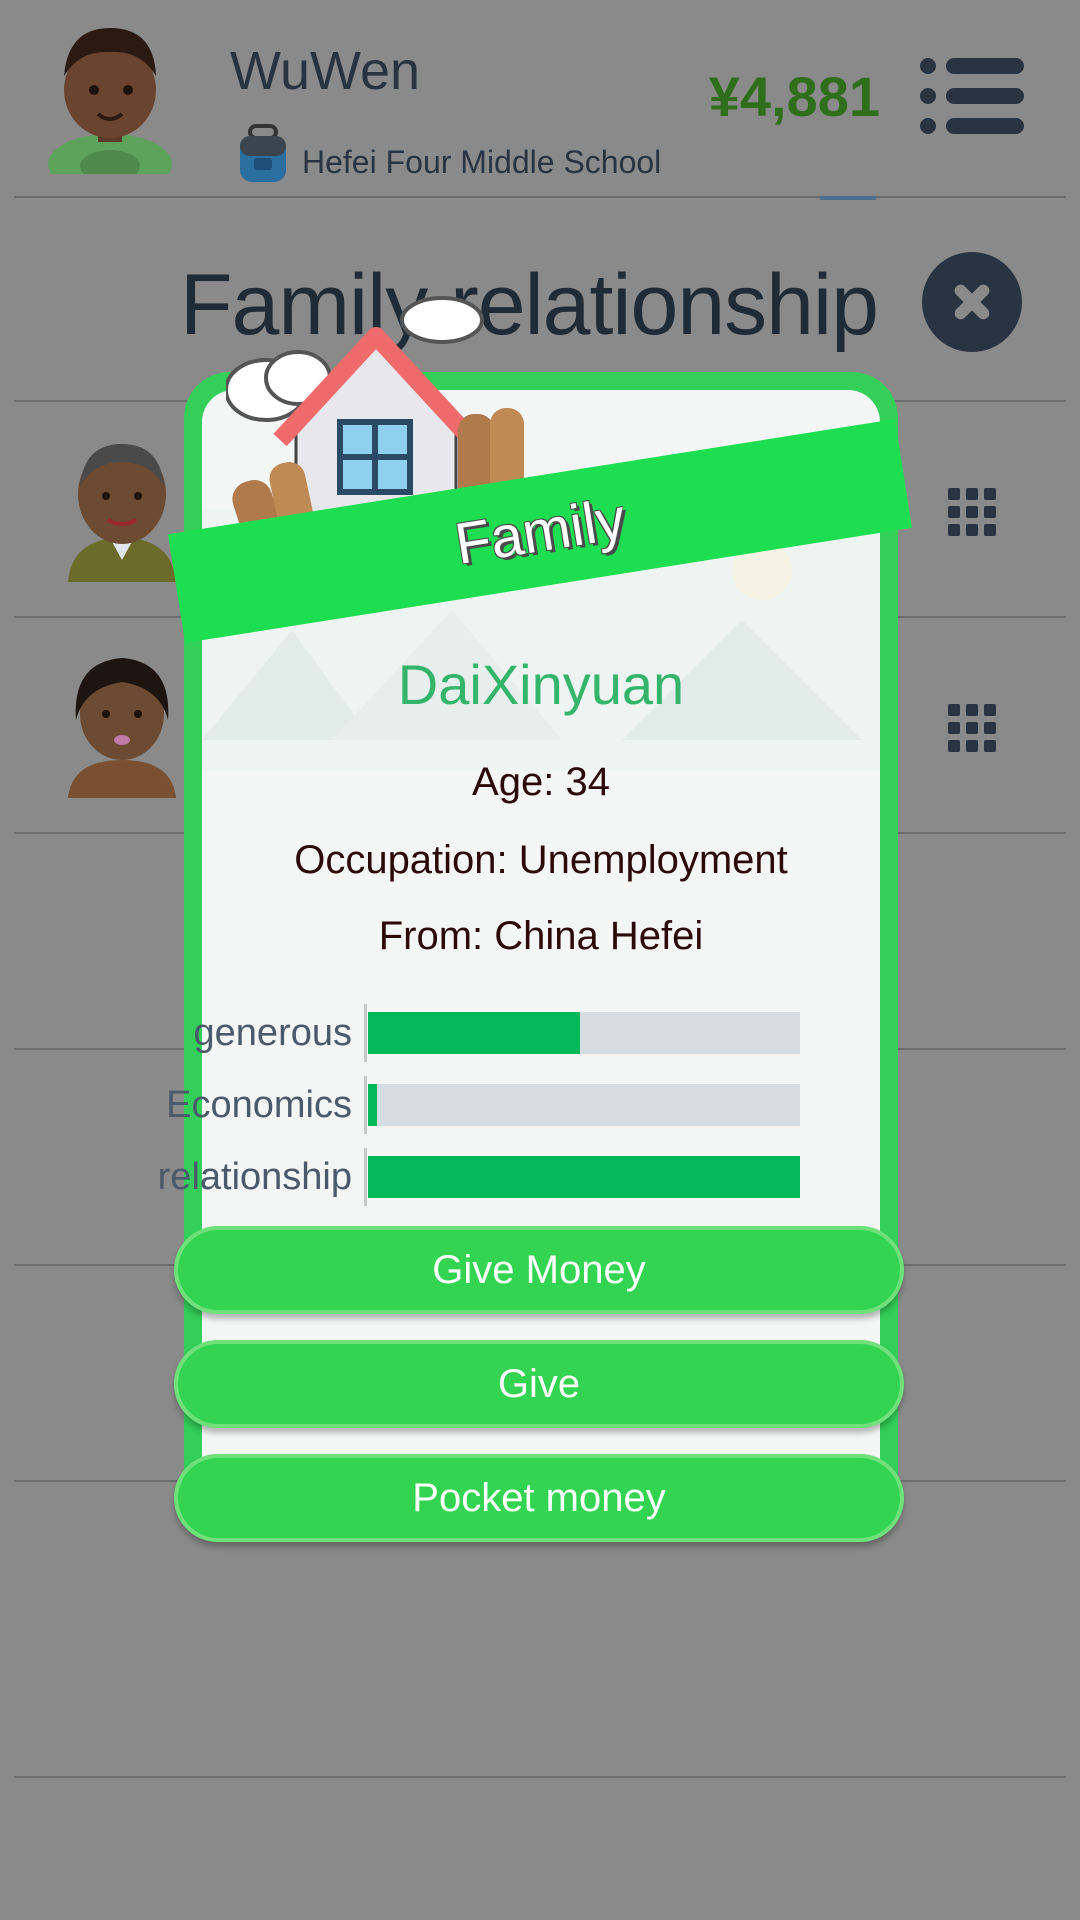  What do you see at coordinates (122, 723) in the screenshot?
I see `member-avatar-mother` at bounding box center [122, 723].